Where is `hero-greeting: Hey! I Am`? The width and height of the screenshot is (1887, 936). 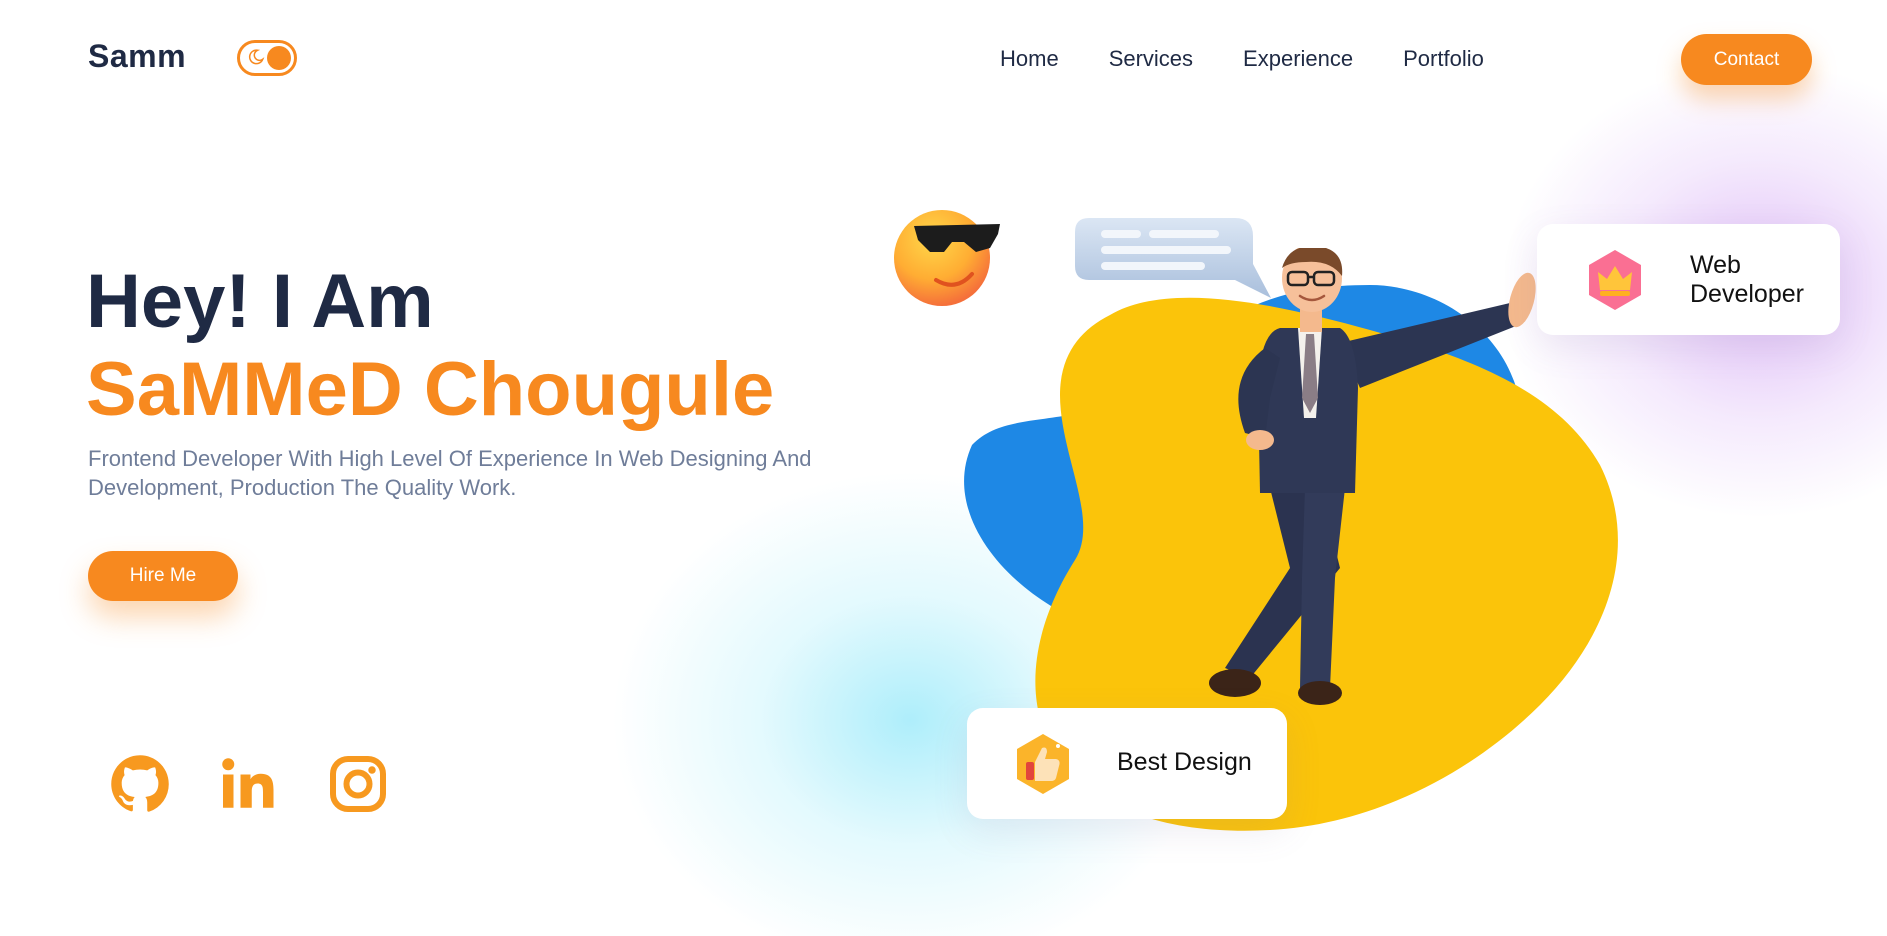 hero-greeting: Hey! I Am is located at coordinates (260, 301).